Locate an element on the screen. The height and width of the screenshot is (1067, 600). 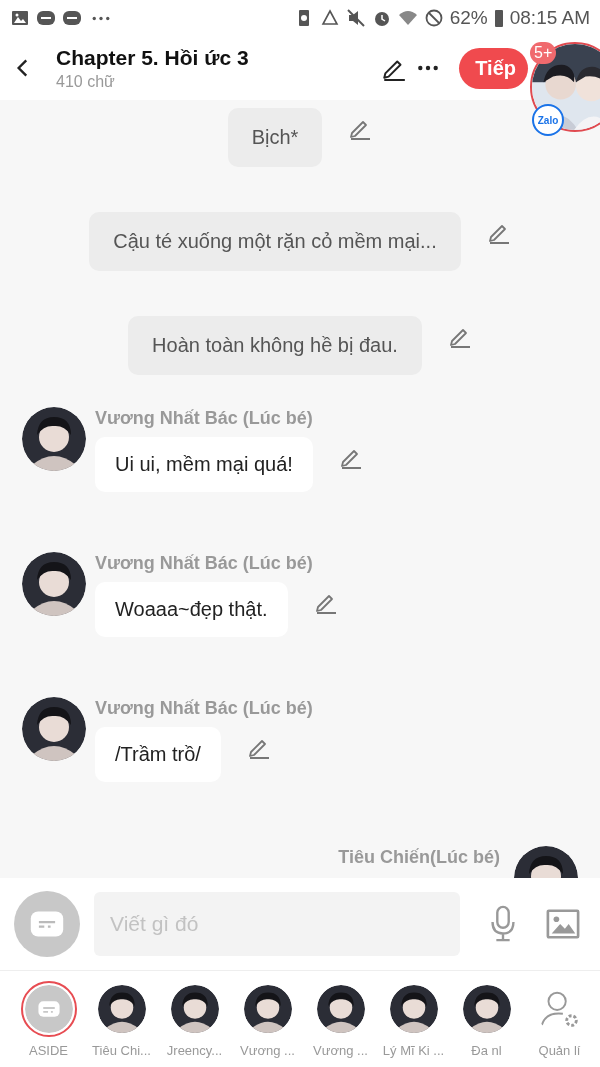
character-name: Tiêu Chiến(Lúc bé) is located at coordinates (419, 858).